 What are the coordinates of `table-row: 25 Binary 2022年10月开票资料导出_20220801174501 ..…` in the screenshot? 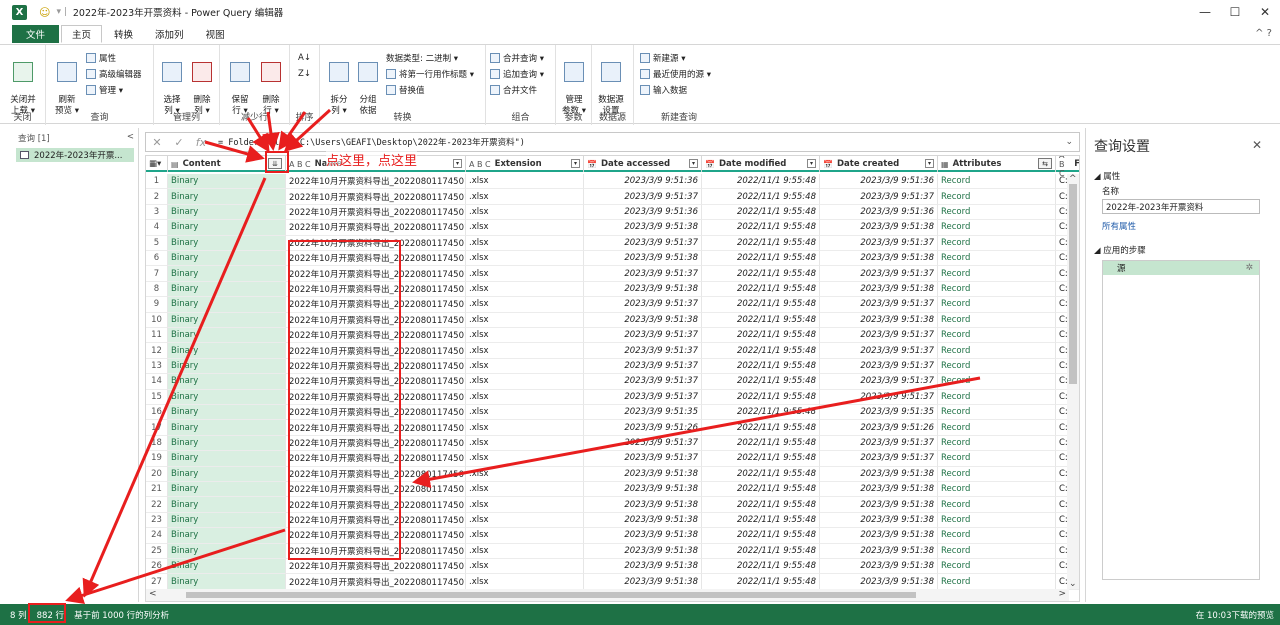 It's located at (612, 551).